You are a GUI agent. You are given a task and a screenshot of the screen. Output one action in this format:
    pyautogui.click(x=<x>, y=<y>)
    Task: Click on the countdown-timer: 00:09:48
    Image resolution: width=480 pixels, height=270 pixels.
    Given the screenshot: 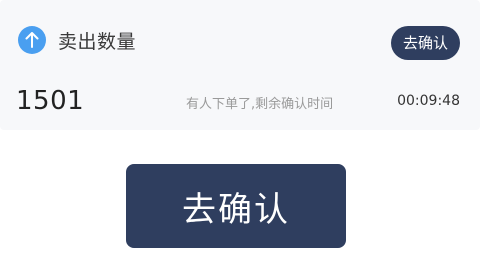 What is the action you would take?
    pyautogui.click(x=428, y=101)
    